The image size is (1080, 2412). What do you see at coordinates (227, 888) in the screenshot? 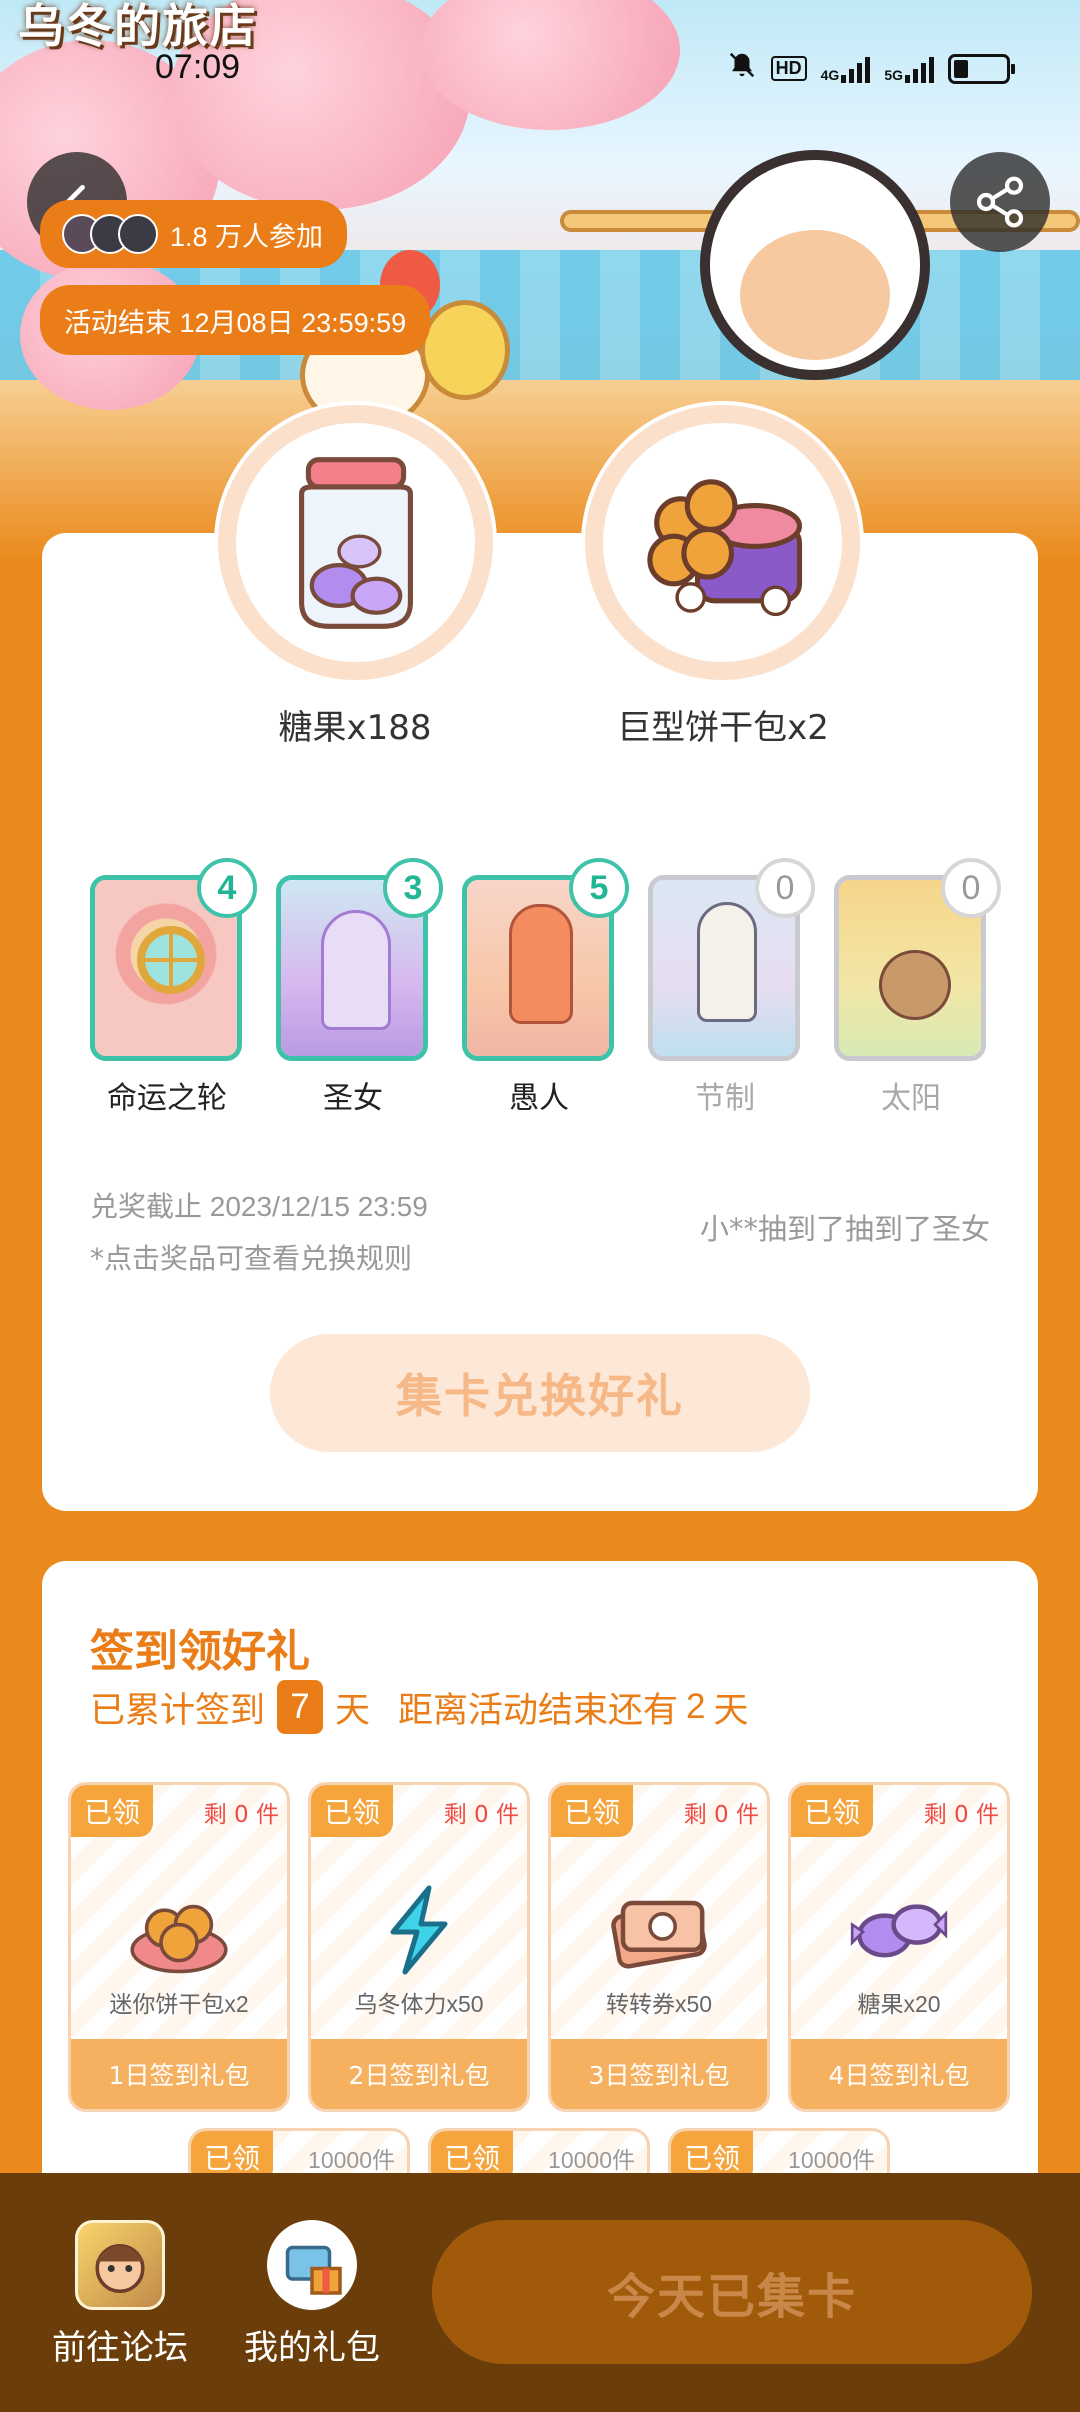
I see `card-count-badge: 4` at bounding box center [227, 888].